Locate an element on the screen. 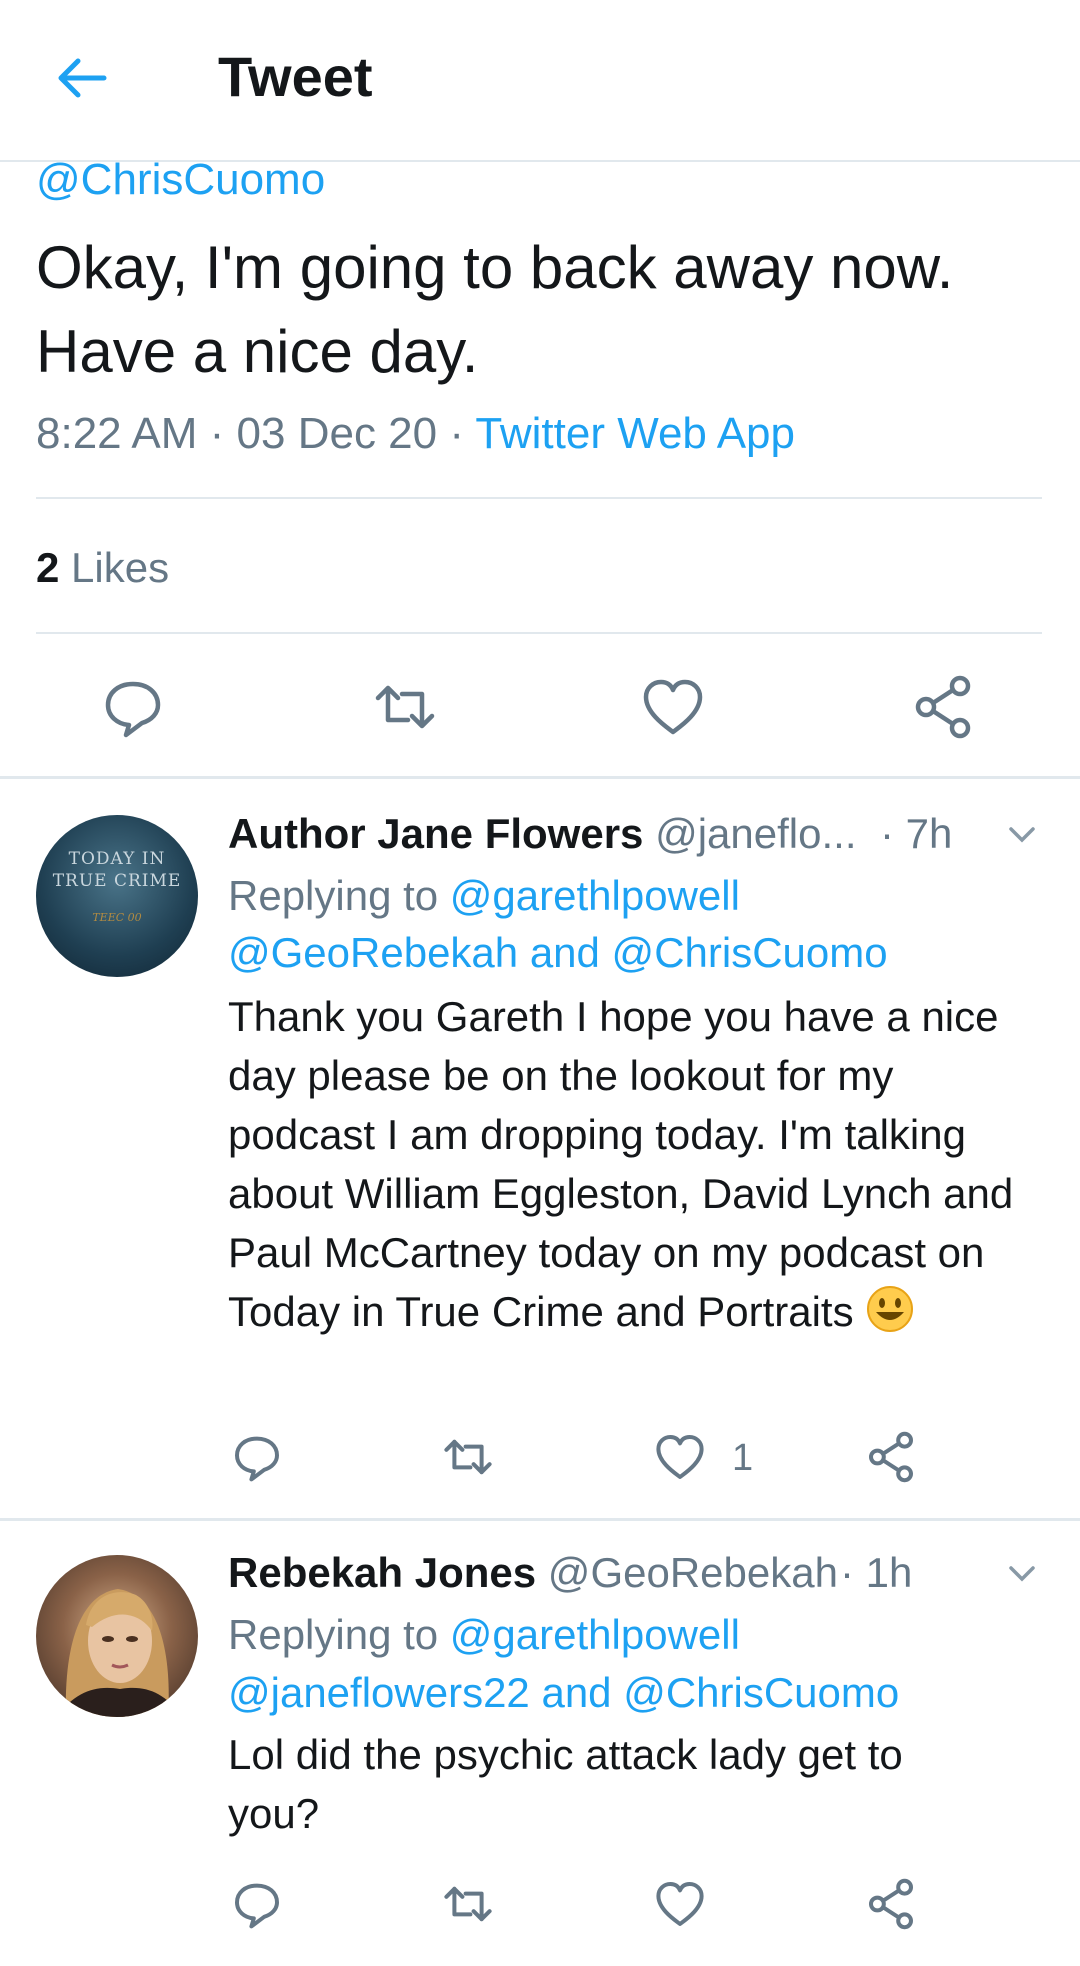 This screenshot has width=1080, height=1966. main-tweet-mention: @ChrisCuomo is located at coordinates (180, 180).